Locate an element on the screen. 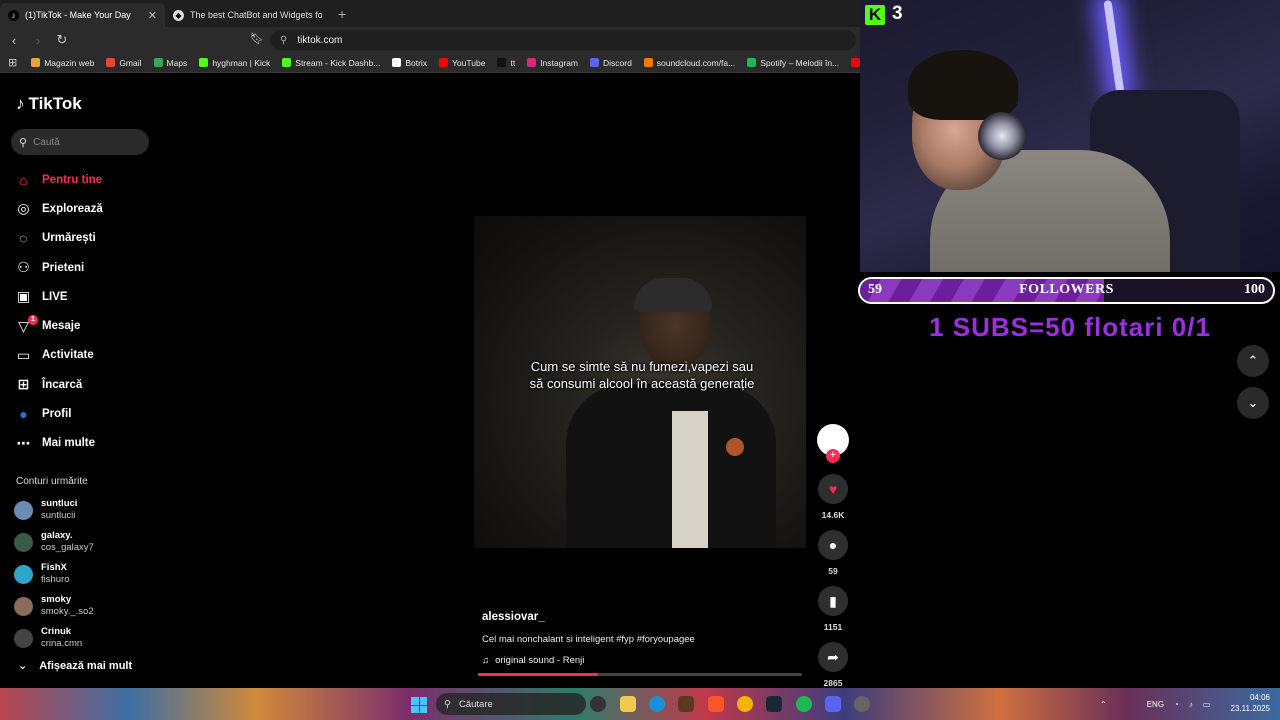 The height and width of the screenshot is (720, 1280). sidebar-item: ▽ Mesaje 1 is located at coordinates (58, 325).